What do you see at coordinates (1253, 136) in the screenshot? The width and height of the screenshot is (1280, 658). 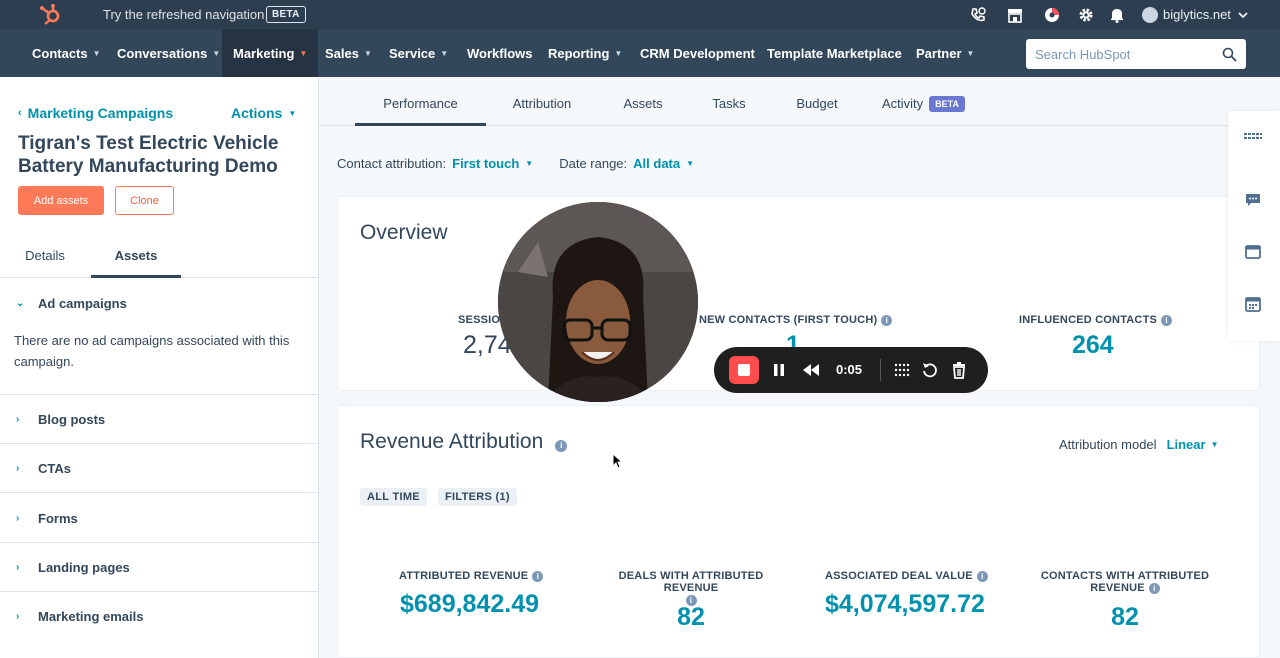 I see `grid-icon` at bounding box center [1253, 136].